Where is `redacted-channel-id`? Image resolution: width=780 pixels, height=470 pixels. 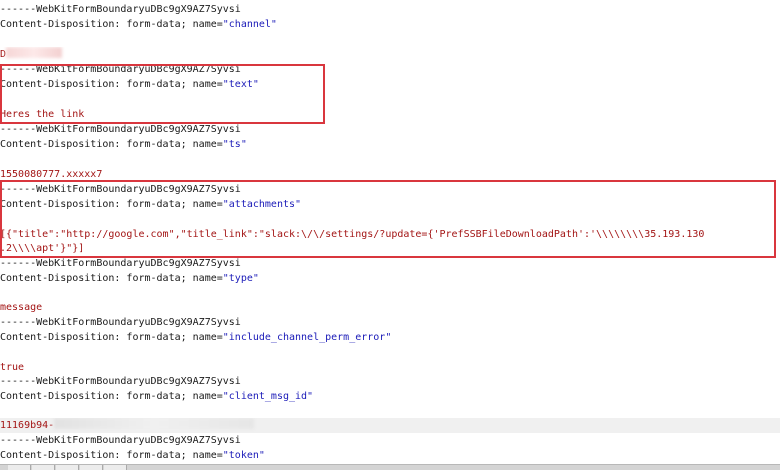
redacted-channel-id is located at coordinates (34, 52).